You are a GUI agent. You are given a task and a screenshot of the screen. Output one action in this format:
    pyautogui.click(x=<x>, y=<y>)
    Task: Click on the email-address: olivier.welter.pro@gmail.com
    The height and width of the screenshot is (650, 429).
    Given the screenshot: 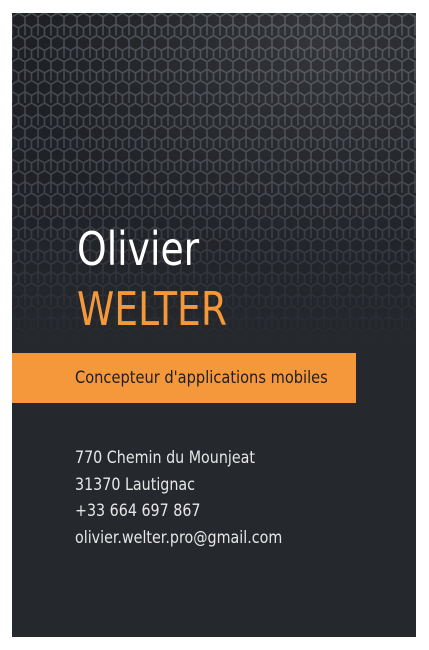 What is the action you would take?
    pyautogui.click(x=179, y=537)
    